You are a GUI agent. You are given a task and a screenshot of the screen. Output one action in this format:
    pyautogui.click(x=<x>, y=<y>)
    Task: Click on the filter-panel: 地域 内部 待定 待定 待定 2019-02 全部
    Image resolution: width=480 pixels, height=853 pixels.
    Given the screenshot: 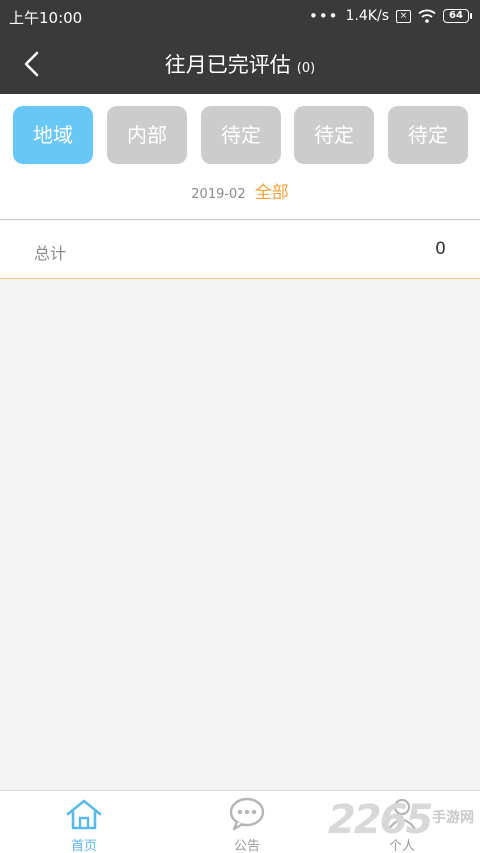 What is the action you would take?
    pyautogui.click(x=240, y=157)
    